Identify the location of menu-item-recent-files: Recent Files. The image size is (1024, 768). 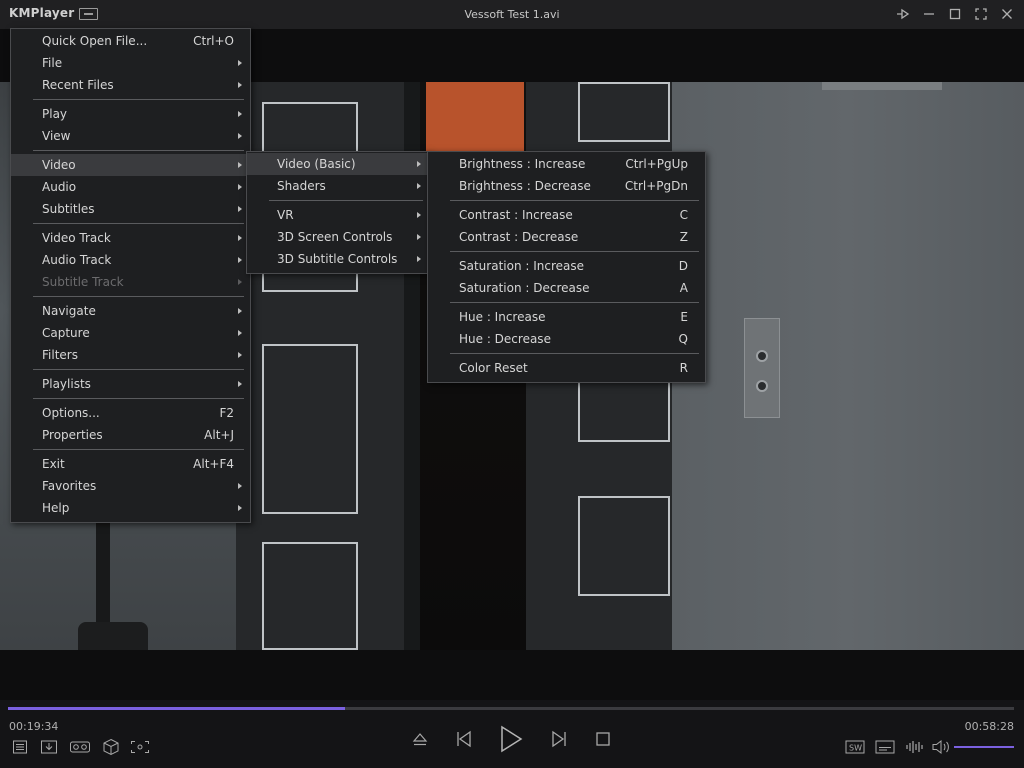
(130, 85).